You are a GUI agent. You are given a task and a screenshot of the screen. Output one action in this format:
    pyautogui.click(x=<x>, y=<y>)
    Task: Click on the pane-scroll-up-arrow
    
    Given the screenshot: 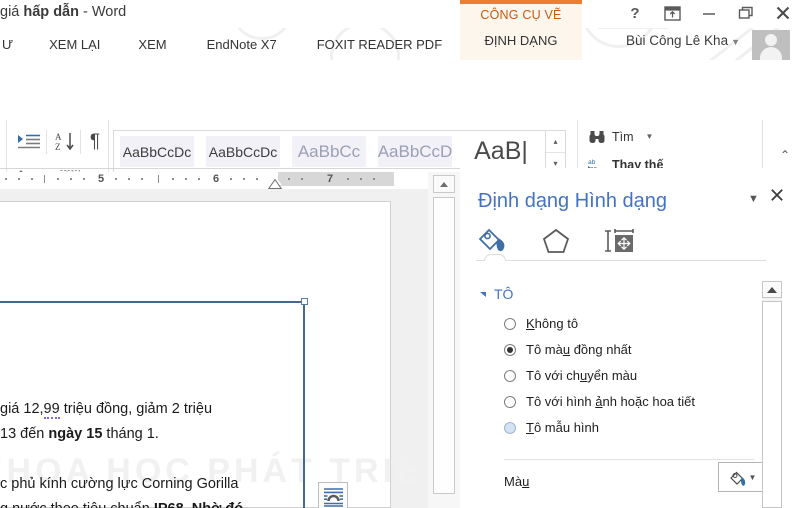 What is the action you would take?
    pyautogui.click(x=772, y=289)
    